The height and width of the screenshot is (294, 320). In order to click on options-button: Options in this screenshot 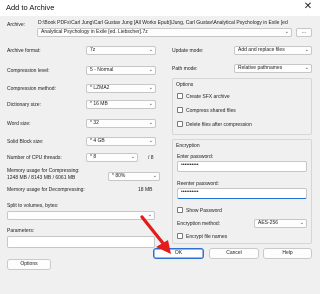, I will do `click(29, 264)`.